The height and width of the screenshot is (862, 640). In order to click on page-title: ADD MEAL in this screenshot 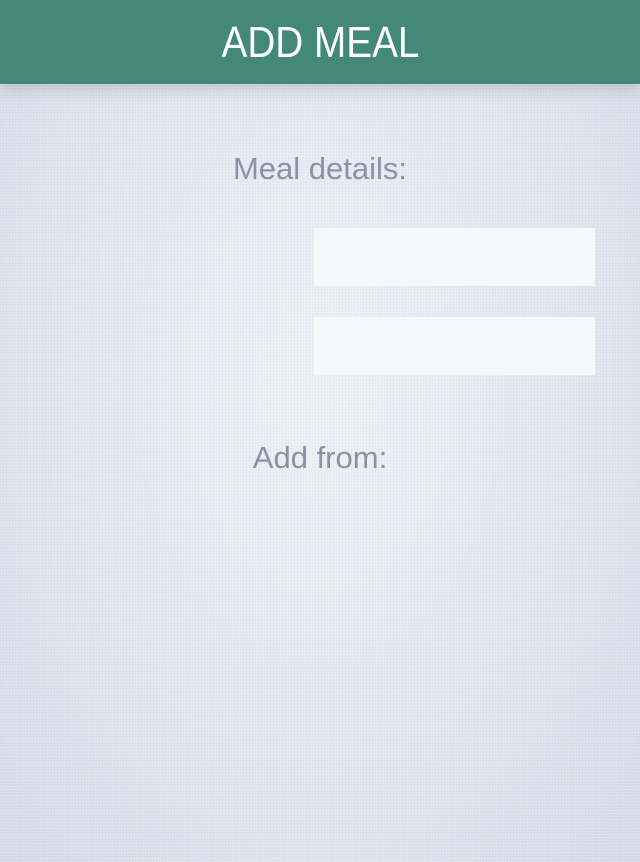, I will do `click(320, 42)`.